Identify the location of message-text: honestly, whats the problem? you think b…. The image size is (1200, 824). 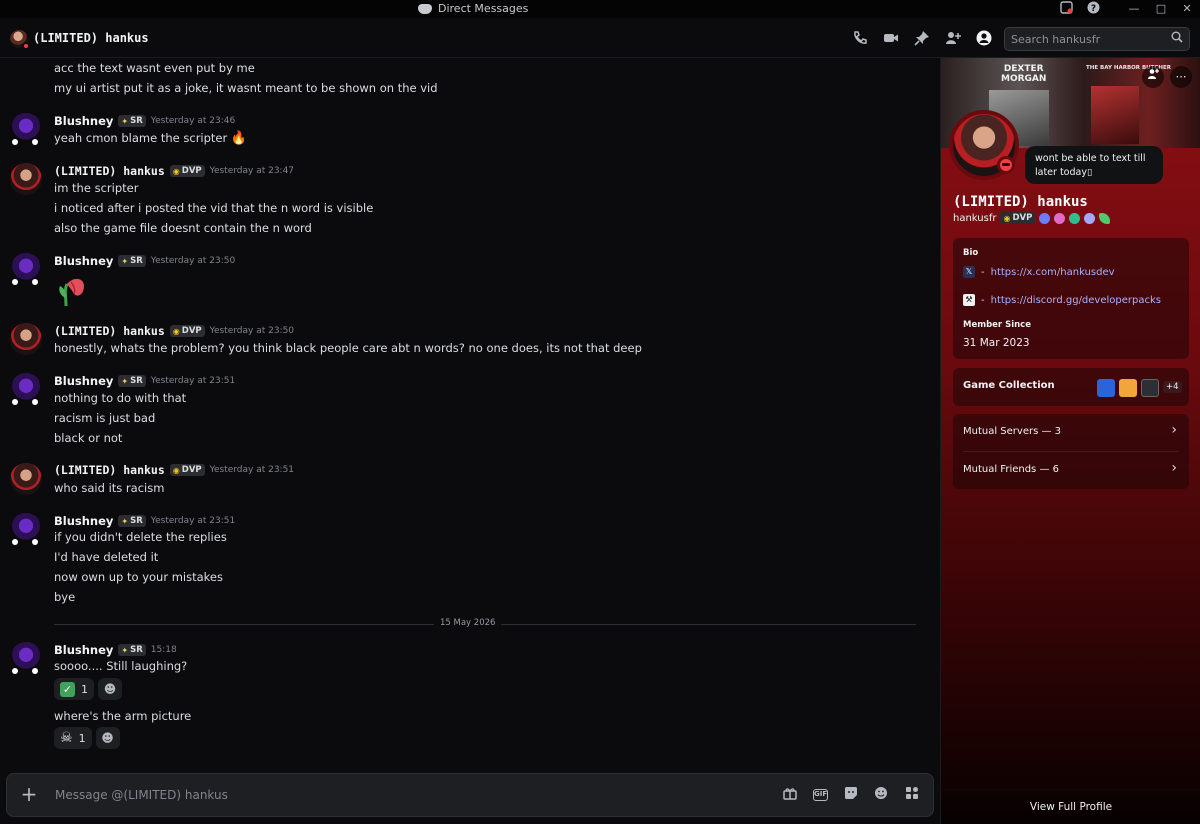
(348, 348).